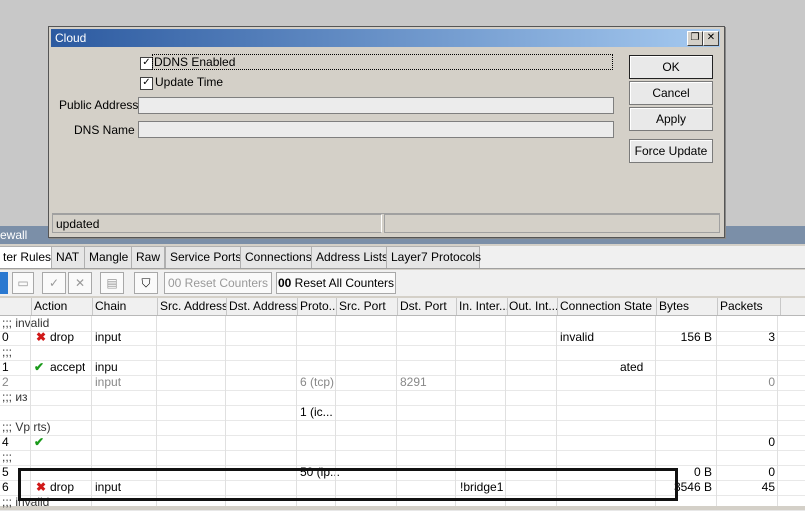  Describe the element at coordinates (317, 382) in the screenshot. I see `row-protocol: 6 (tcp)` at that location.